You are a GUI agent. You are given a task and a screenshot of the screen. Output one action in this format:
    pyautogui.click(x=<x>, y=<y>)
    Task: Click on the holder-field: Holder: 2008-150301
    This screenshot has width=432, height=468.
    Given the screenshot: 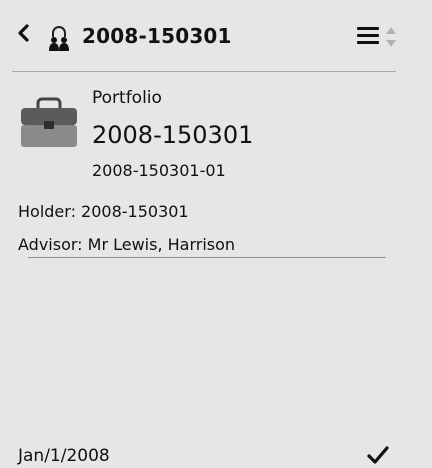 What is the action you would take?
    pyautogui.click(x=103, y=211)
    